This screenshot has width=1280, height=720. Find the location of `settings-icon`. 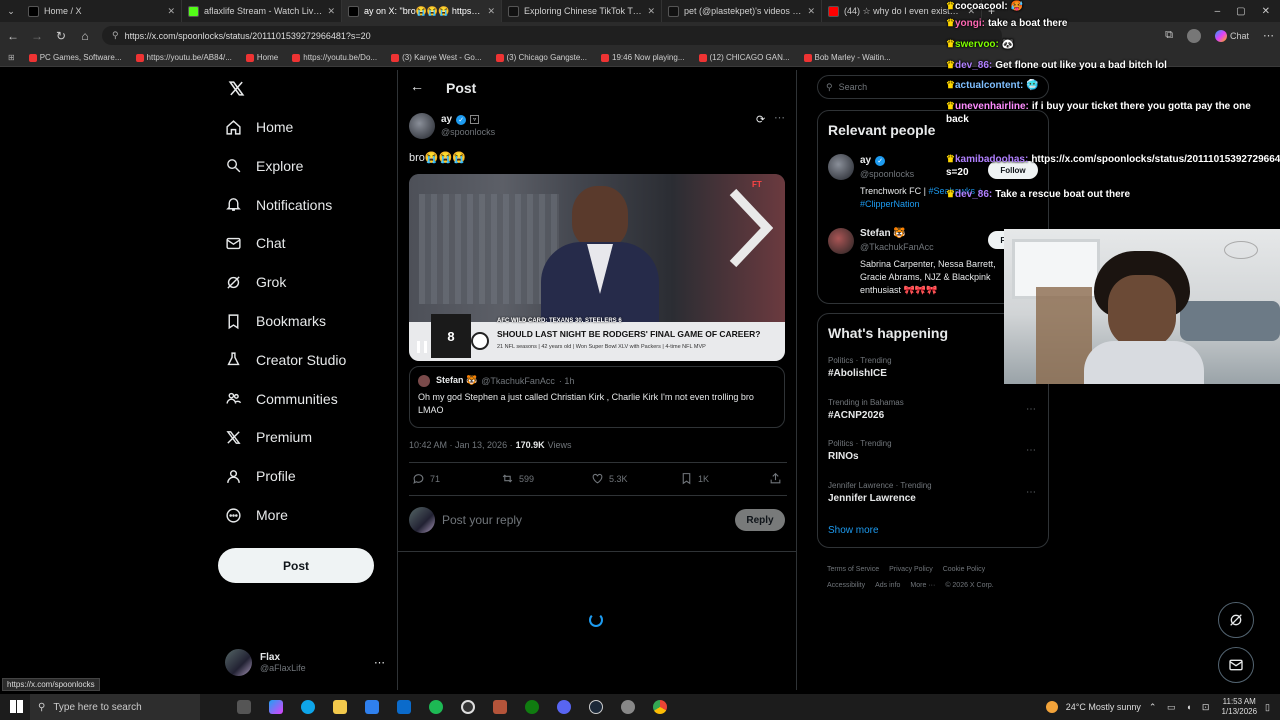

settings-icon is located at coordinates (628, 707).